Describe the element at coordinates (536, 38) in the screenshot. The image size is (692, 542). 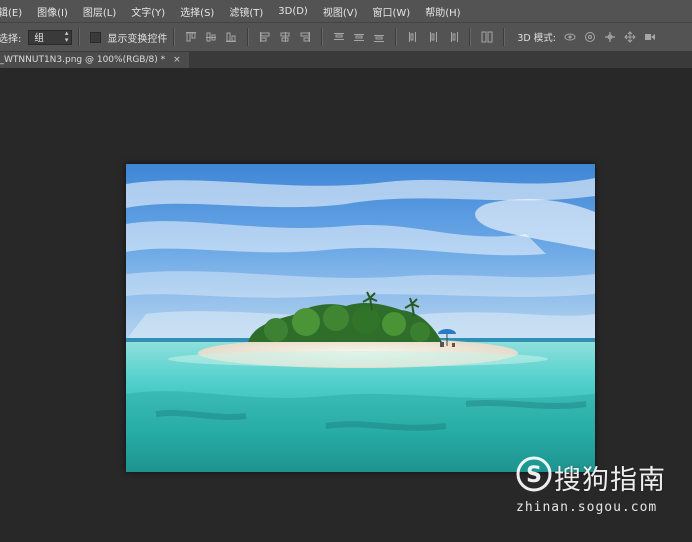
I see `mode-3d-label: 3D 模式:` at that location.